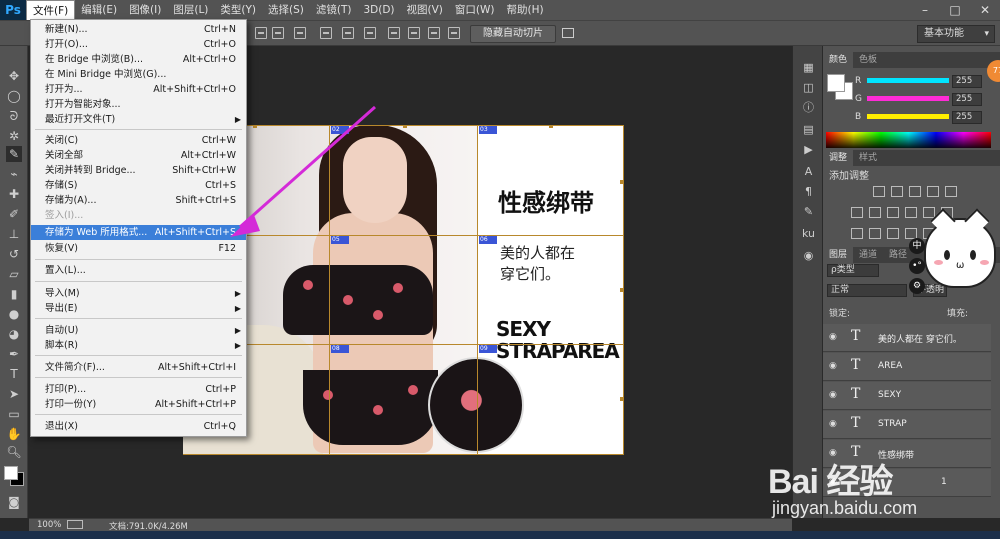  What do you see at coordinates (951, 191) in the screenshot?
I see `vibrance-adjust-icon` at bounding box center [951, 191].